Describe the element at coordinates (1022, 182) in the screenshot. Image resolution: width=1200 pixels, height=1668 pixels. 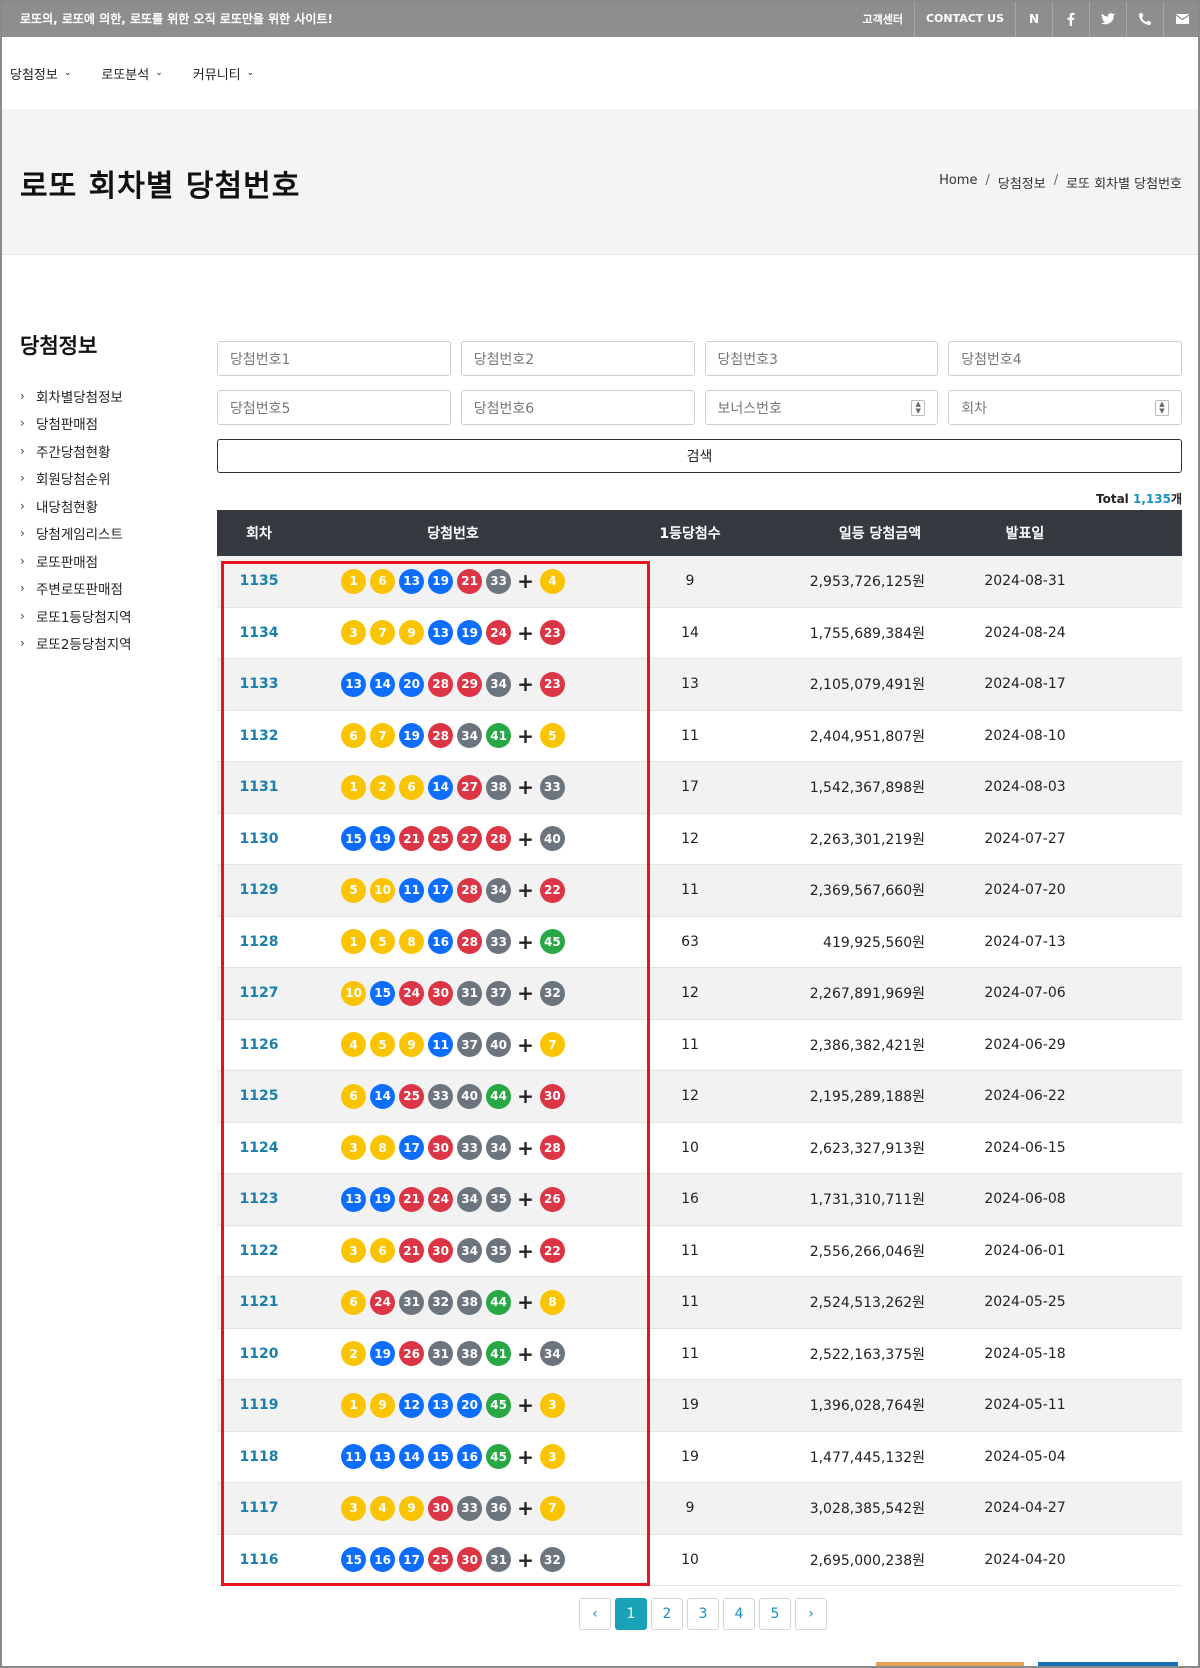
I see `breadcrumb-winning-info: 당첨정보` at that location.